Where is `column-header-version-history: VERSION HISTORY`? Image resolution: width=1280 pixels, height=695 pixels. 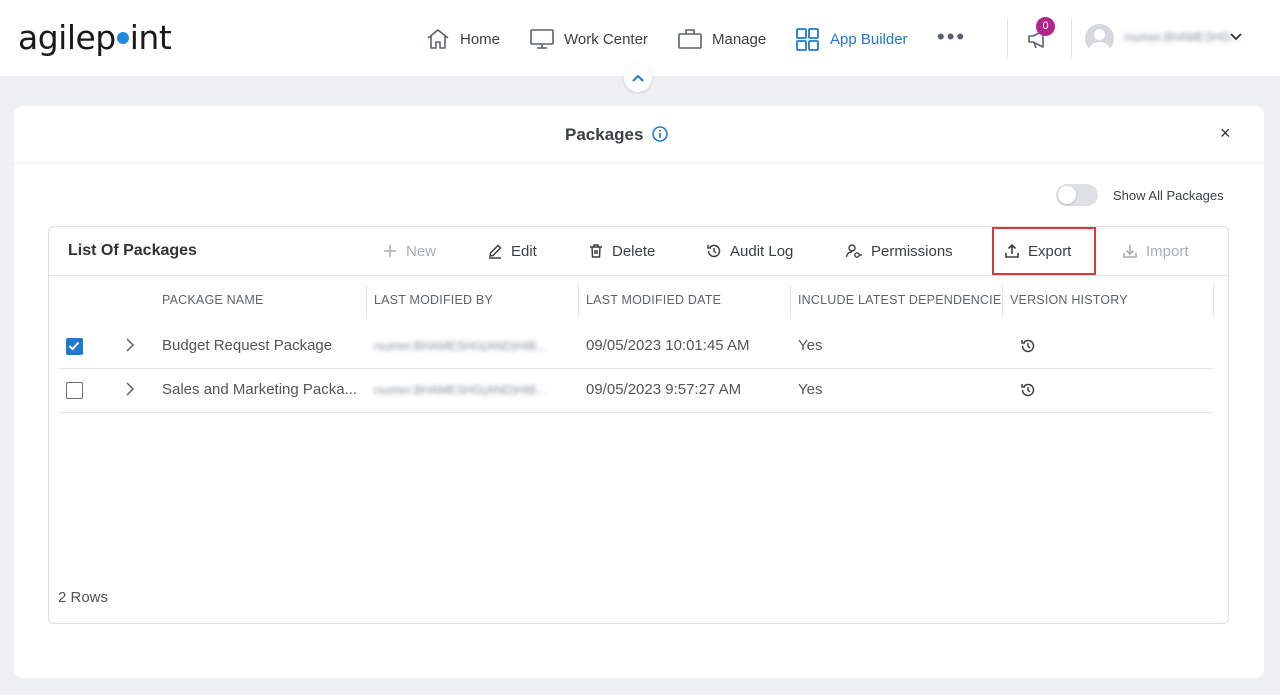 column-header-version-history: VERSION HISTORY is located at coordinates (1110, 300).